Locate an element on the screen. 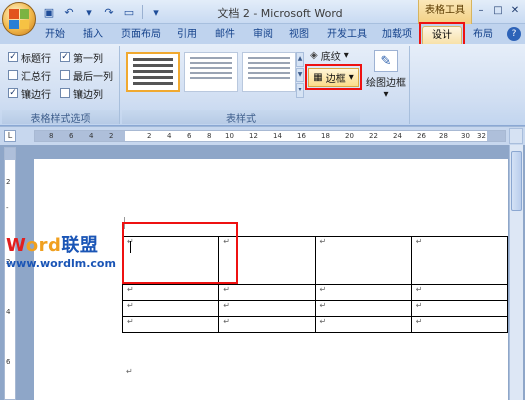  office-button is located at coordinates (19, 19).